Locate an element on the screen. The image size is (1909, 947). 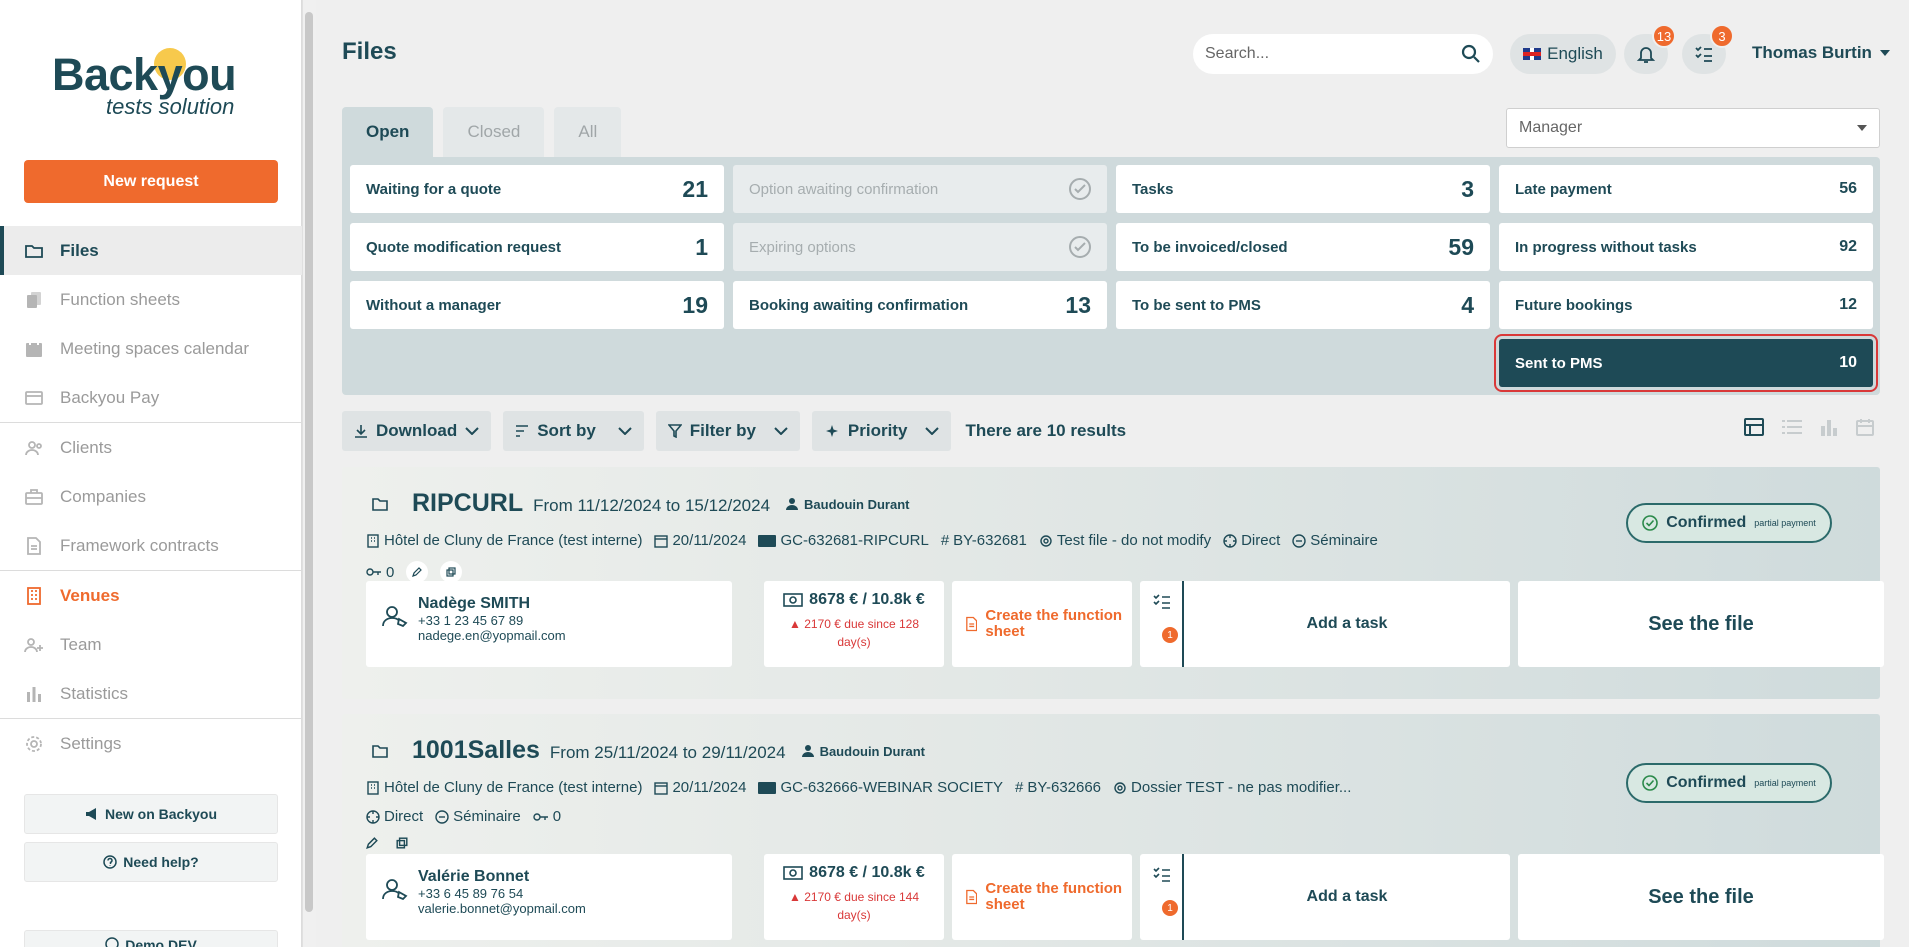
file-manager-name: Baudouin Durant is located at coordinates (872, 751).